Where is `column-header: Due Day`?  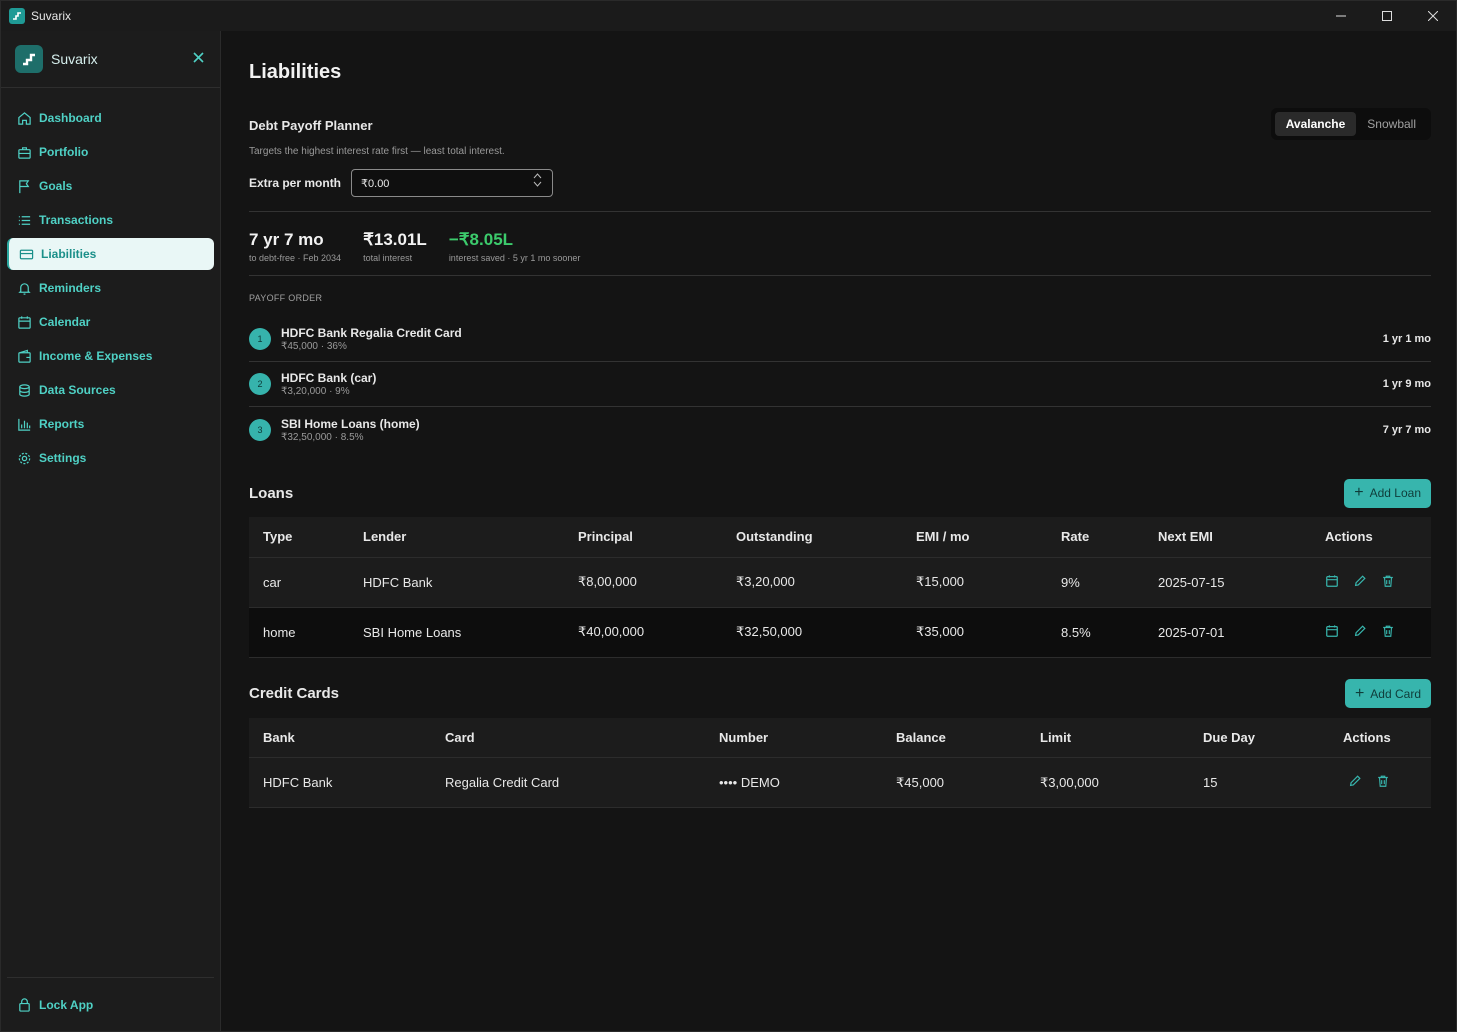
column-header: Due Day is located at coordinates (1259, 737).